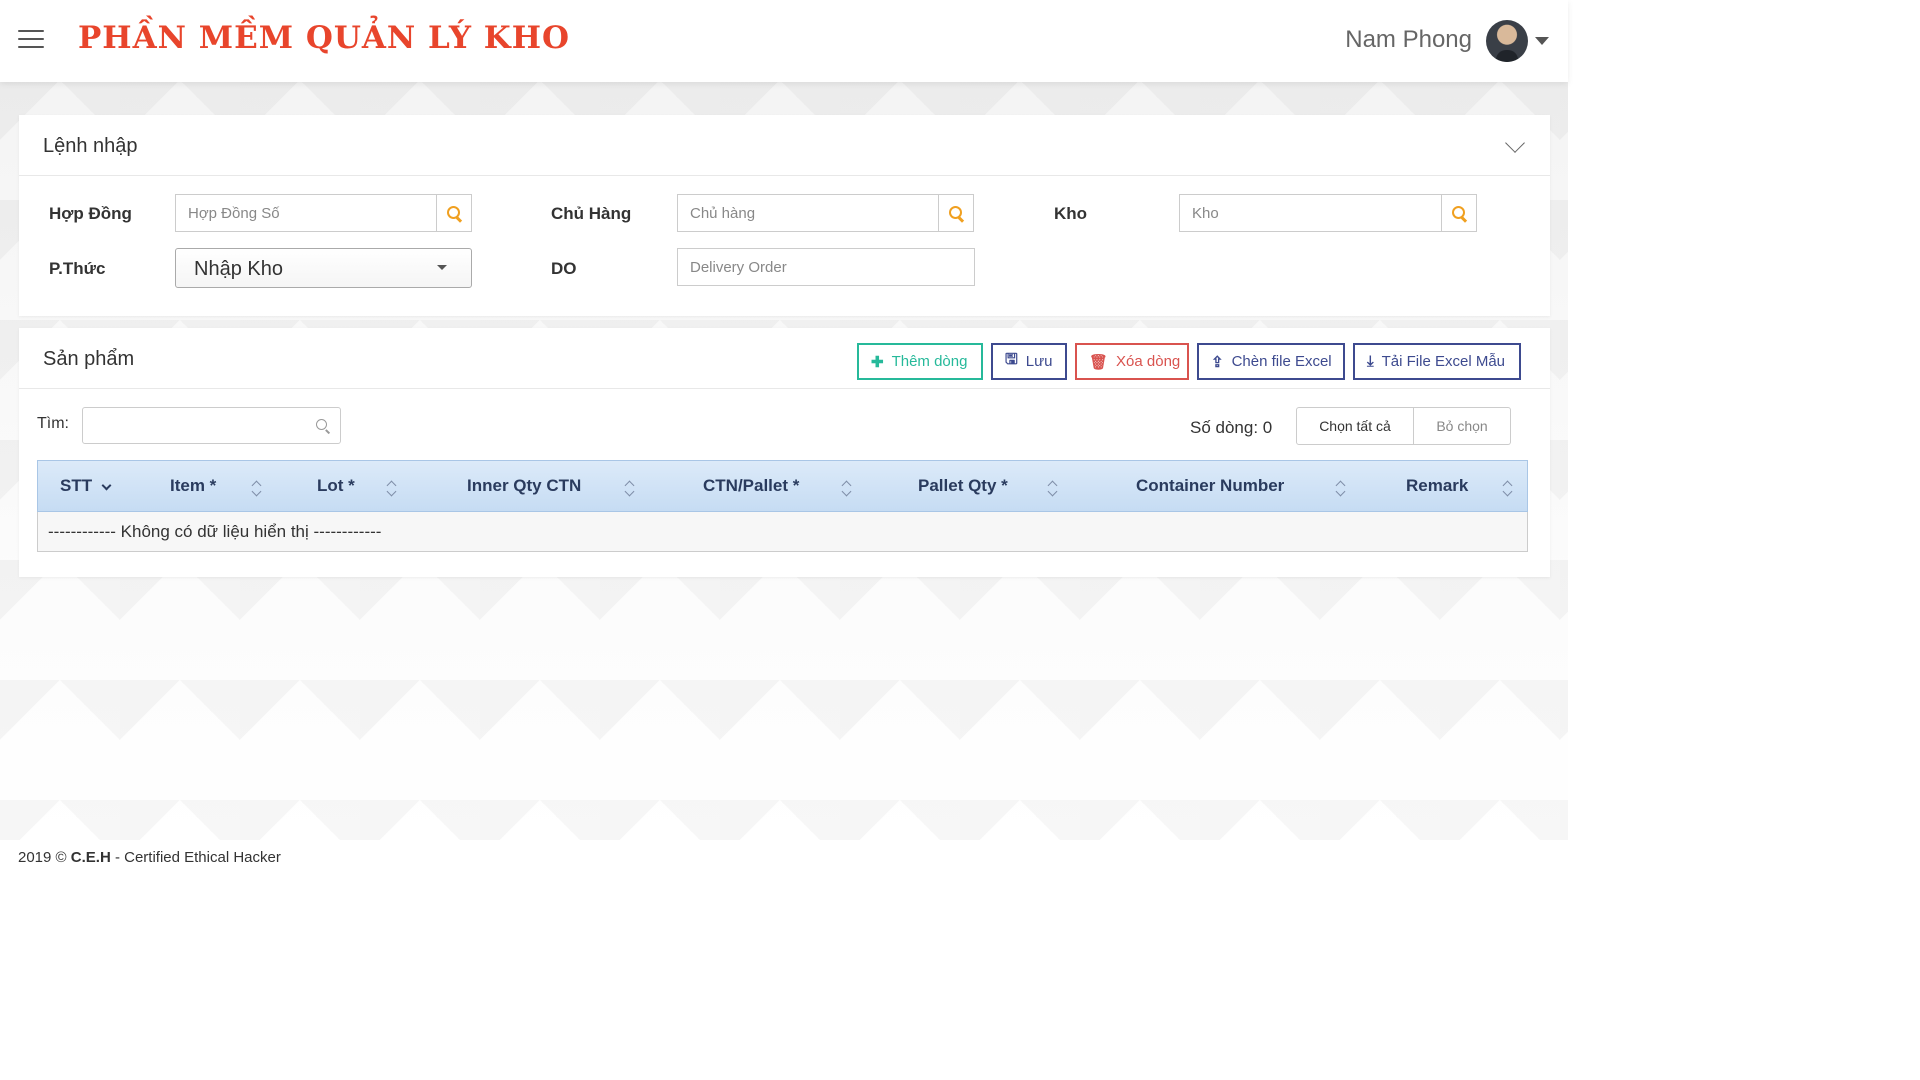 Image resolution: width=1920 pixels, height=1080 pixels. I want to click on footer-brand: C.E.H, so click(91, 857).